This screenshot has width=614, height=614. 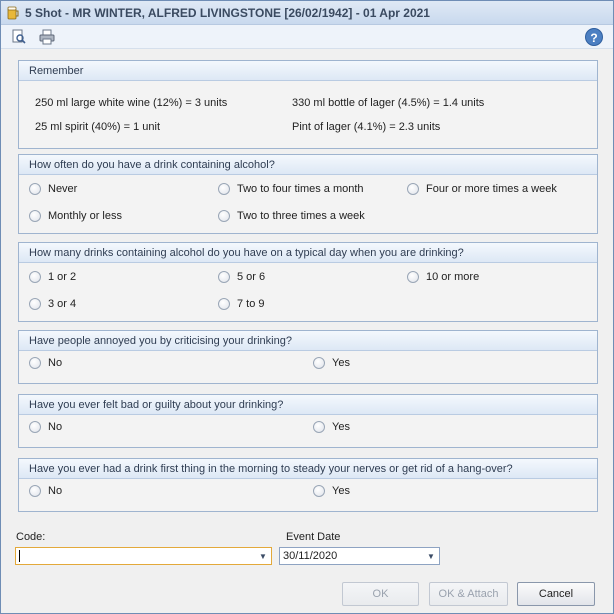 What do you see at coordinates (380, 594) in the screenshot?
I see `ok-button: OK` at bounding box center [380, 594].